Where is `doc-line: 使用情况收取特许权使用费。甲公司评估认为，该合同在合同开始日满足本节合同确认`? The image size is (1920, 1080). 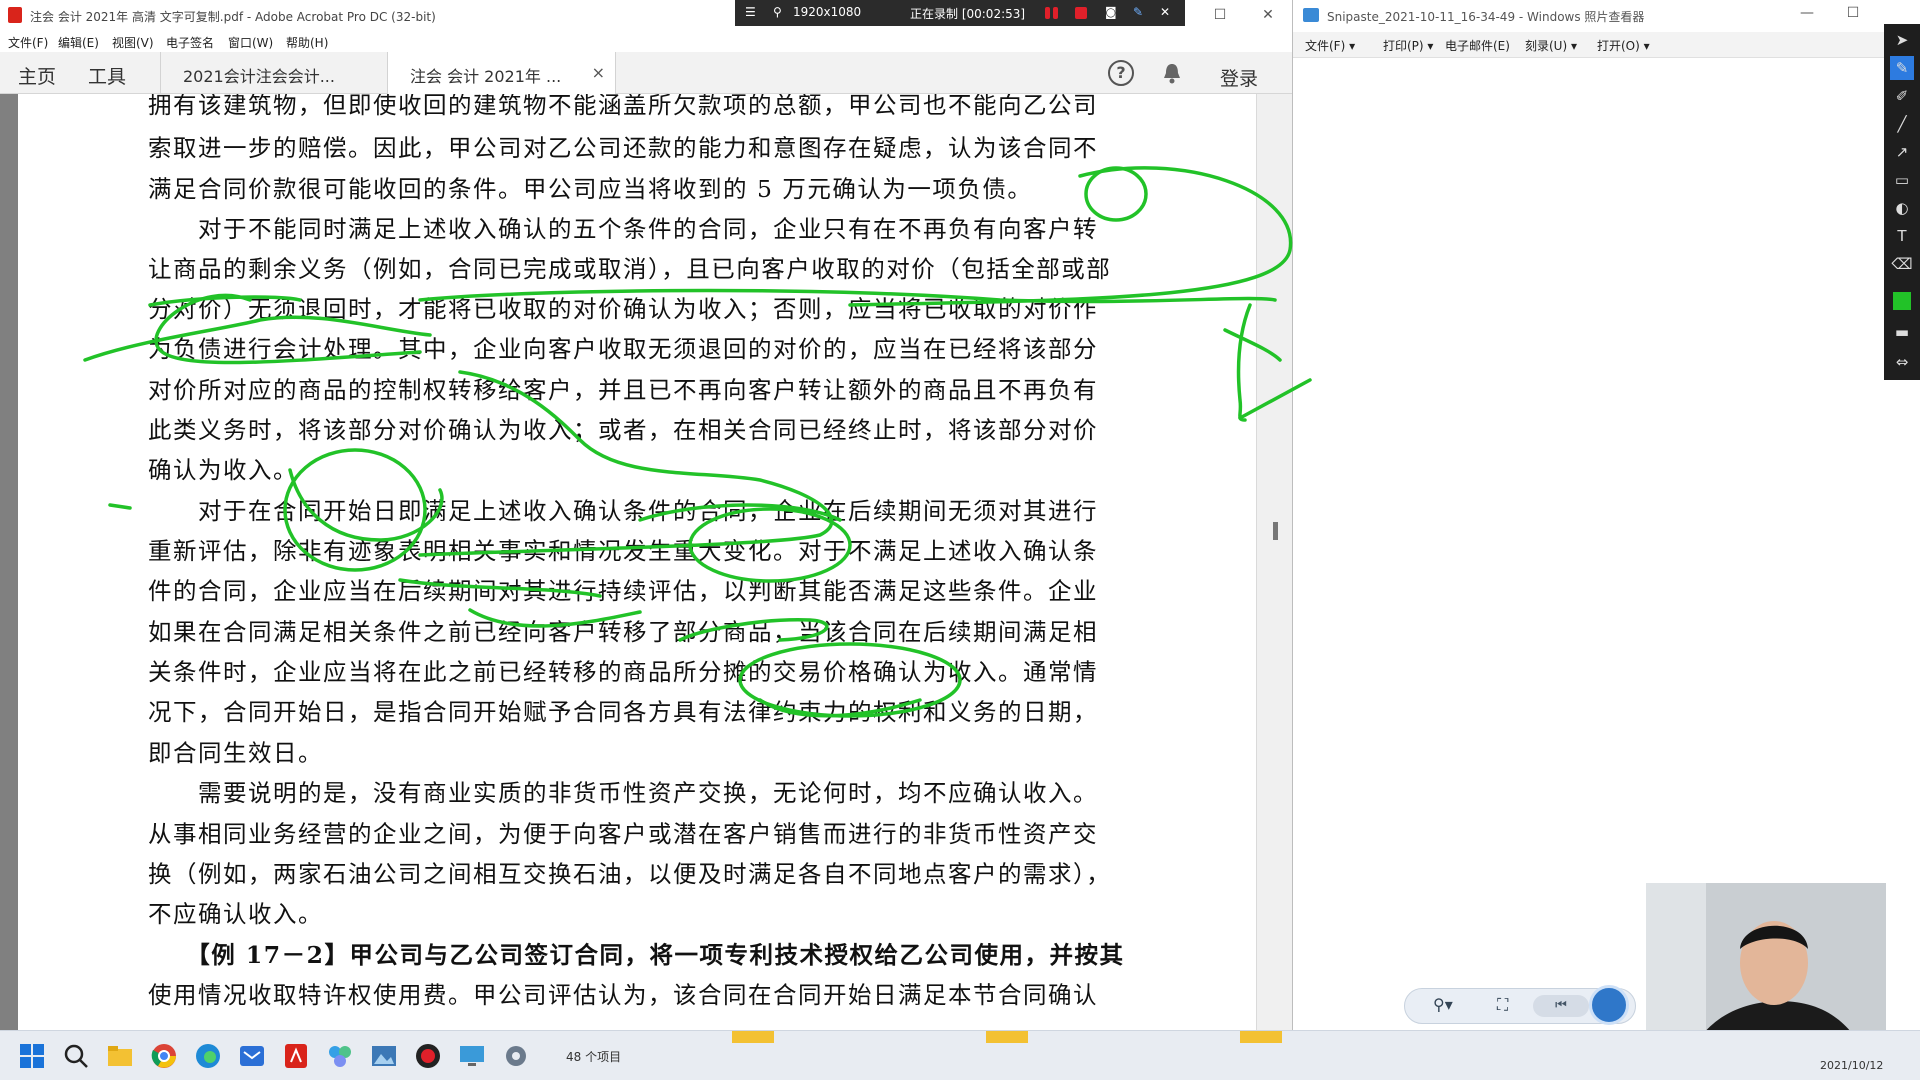
doc-line: 使用情况收取特许权使用费。甲公司评估认为，该合同在合同开始日满足本节合同确认 is located at coordinates (623, 995).